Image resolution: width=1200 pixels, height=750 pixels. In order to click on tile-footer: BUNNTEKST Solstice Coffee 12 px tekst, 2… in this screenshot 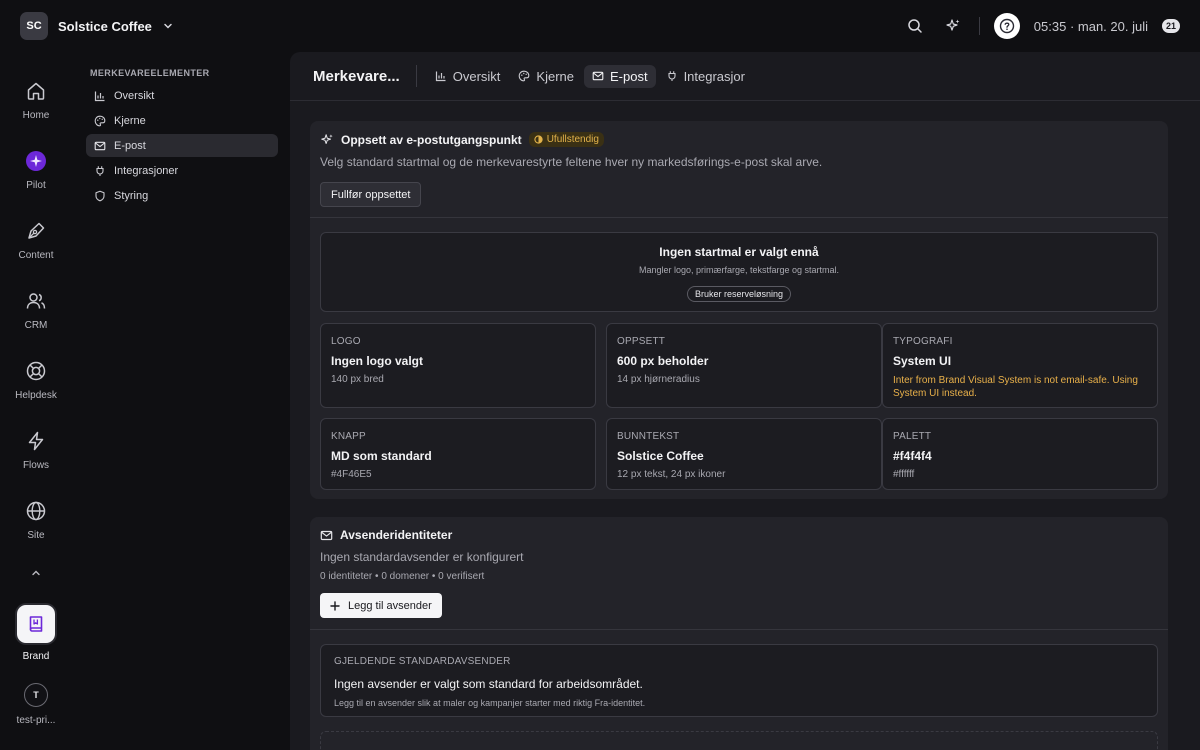, I will do `click(744, 454)`.